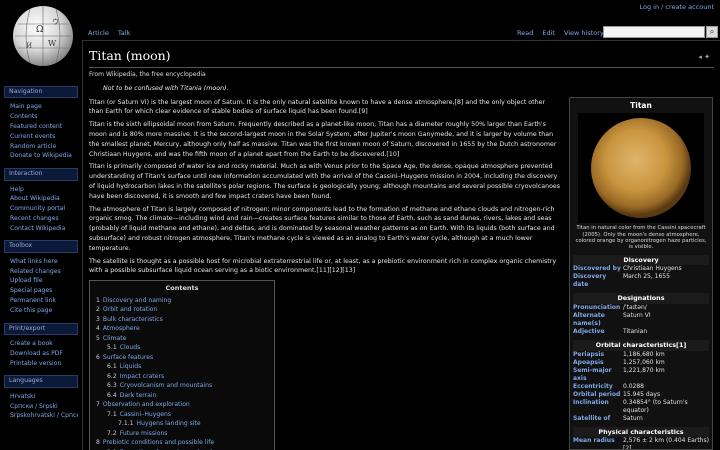  Describe the element at coordinates (641, 168) in the screenshot. I see `titan-image` at that location.